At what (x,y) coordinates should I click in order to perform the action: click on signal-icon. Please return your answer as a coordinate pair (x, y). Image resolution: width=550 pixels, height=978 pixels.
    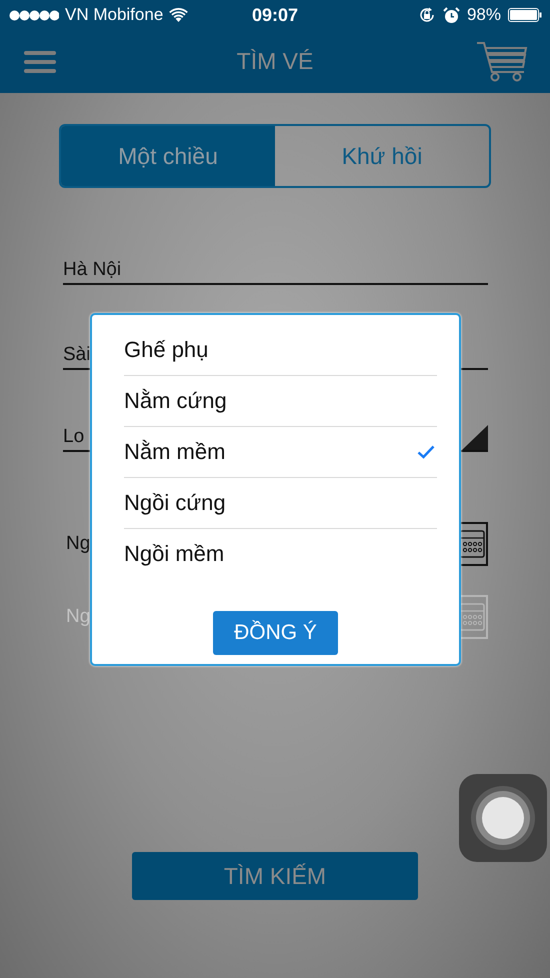
    Looking at the image, I should click on (34, 15).